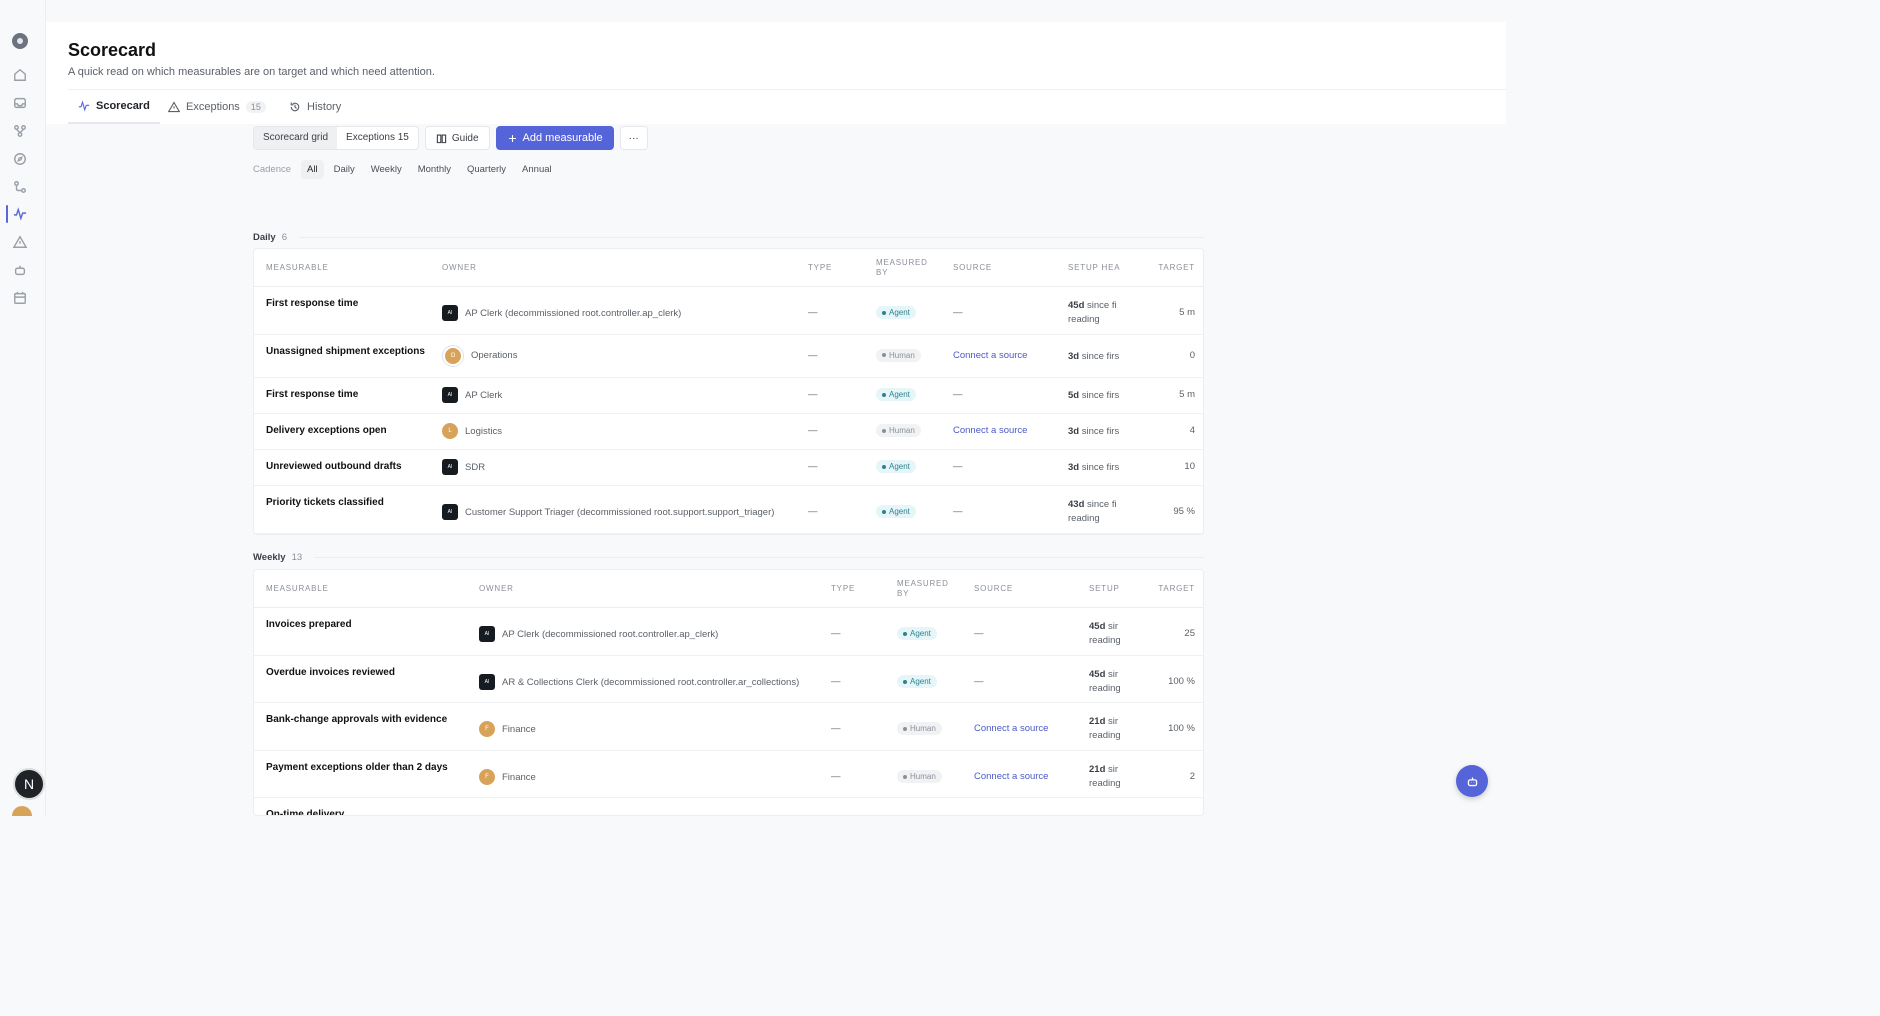  What do you see at coordinates (330, 672) in the screenshot?
I see `measurable-name: Overdue invoices reviewed` at bounding box center [330, 672].